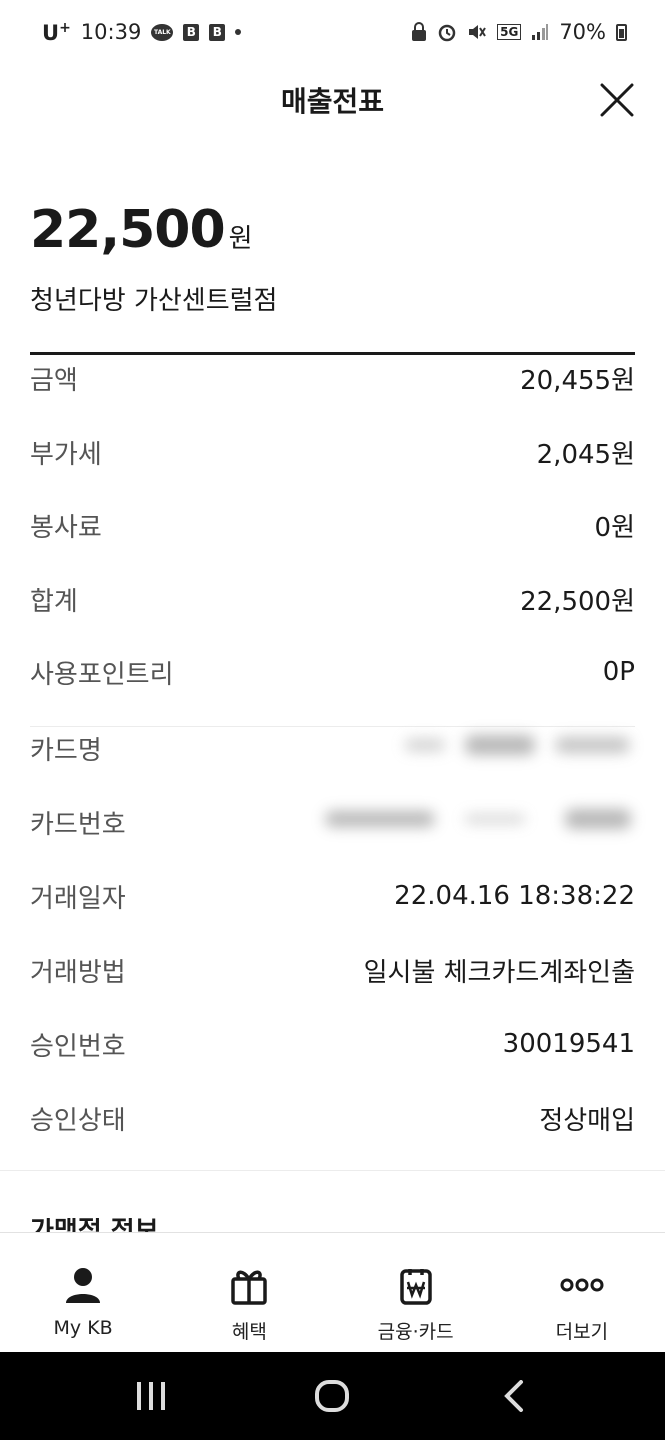  Describe the element at coordinates (238, 32) in the screenshot. I see `more-notifications-icon` at that location.